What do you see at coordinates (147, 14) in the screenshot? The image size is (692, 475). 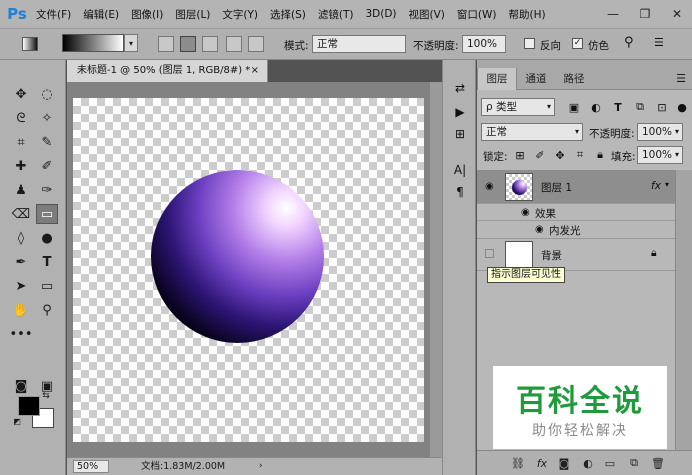 I see `menu-image: 图像(I)` at bounding box center [147, 14].